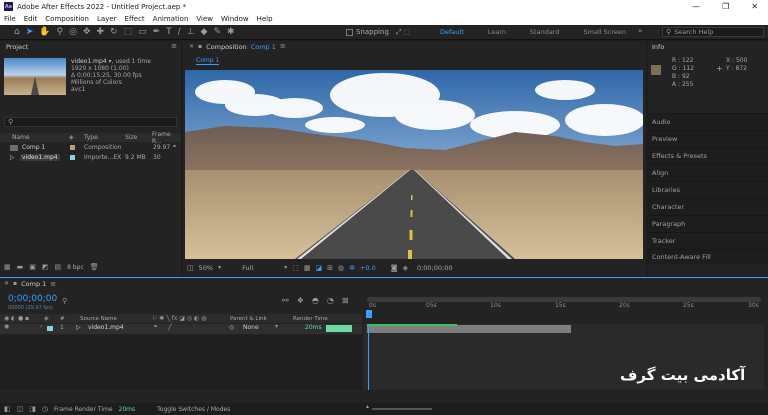 Image resolution: width=768 pixels, height=415 pixels. I want to click on menu-file: File, so click(10, 19).